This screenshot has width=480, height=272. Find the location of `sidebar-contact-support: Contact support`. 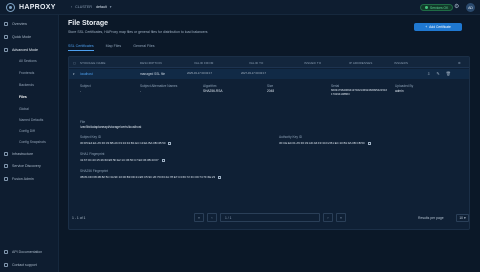

sidebar-contact-support: Contact support is located at coordinates (20, 265).